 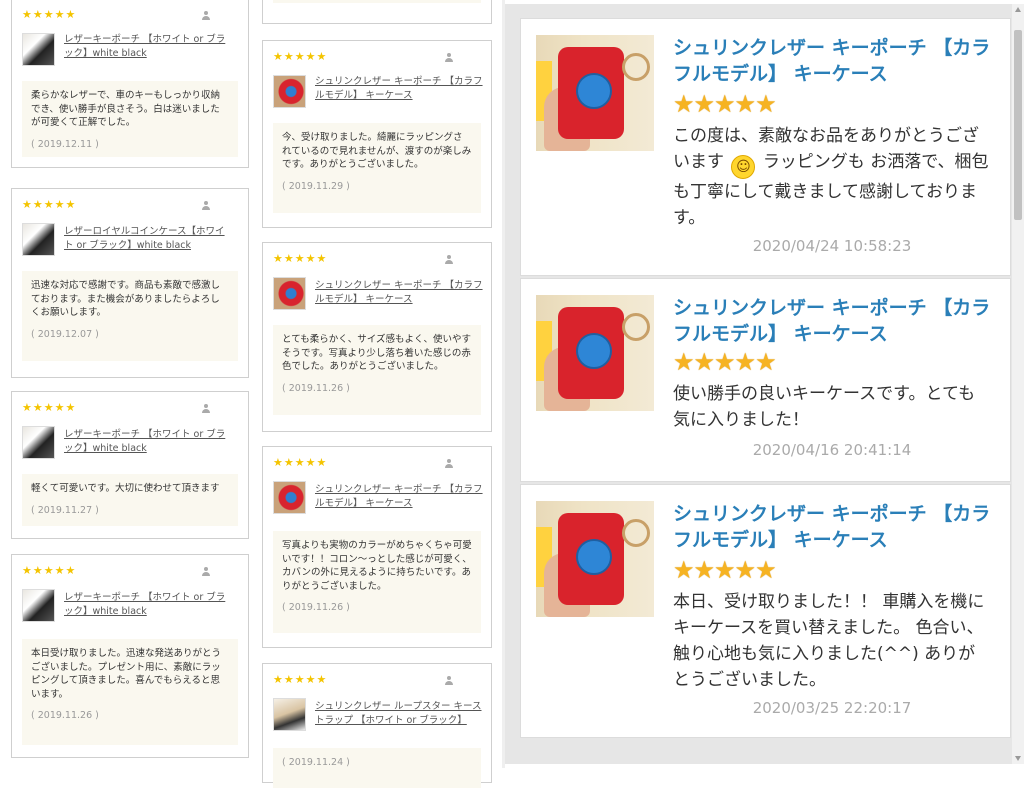 I want to click on scroll-up-arrow-icon, so click(x=1018, y=9).